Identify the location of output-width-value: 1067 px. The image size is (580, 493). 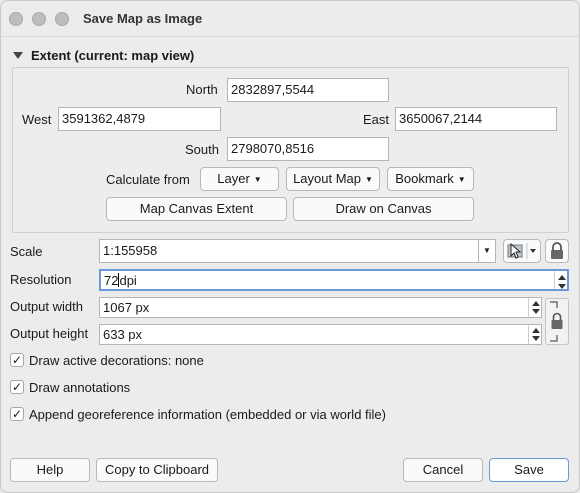
(126, 307).